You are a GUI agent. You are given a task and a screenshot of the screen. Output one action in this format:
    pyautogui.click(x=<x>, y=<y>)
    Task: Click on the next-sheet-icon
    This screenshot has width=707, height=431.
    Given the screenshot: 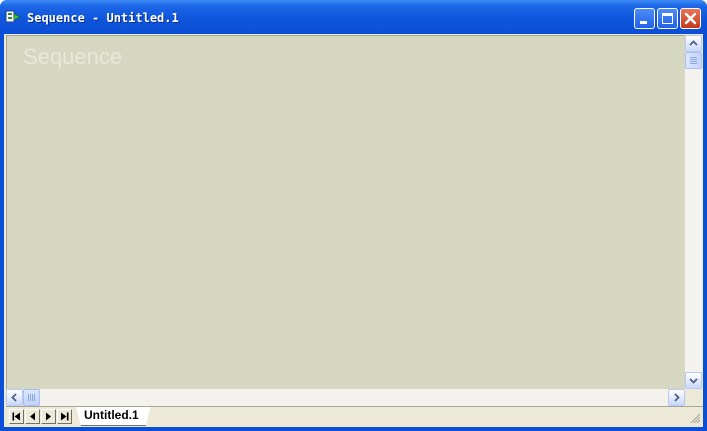 What is the action you would take?
    pyautogui.click(x=48, y=416)
    